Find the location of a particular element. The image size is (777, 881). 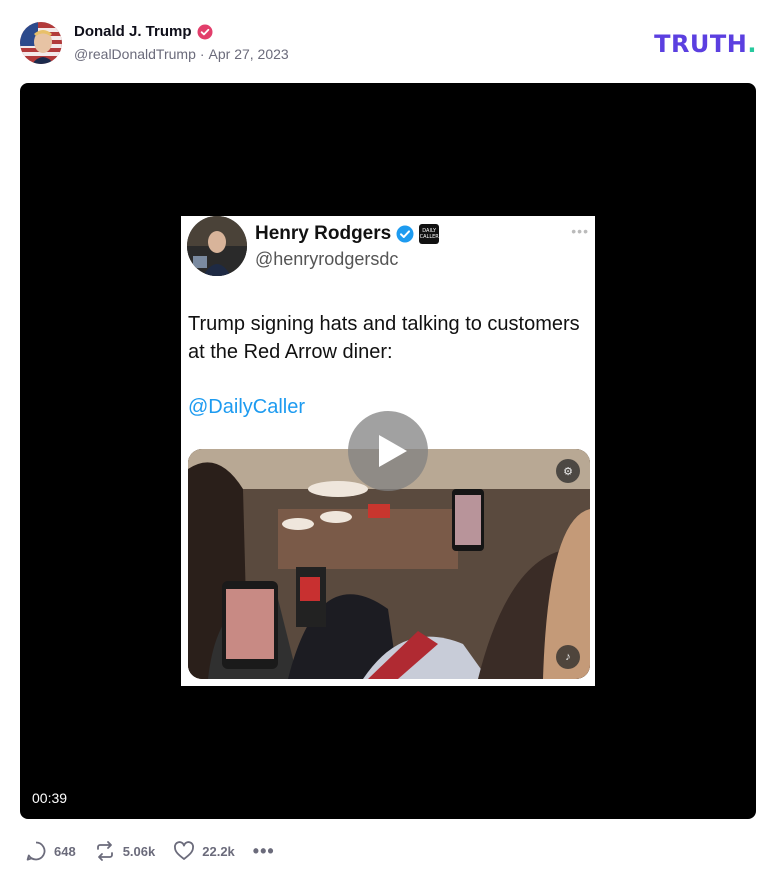

media-mute-icon: ♪ is located at coordinates (568, 657).